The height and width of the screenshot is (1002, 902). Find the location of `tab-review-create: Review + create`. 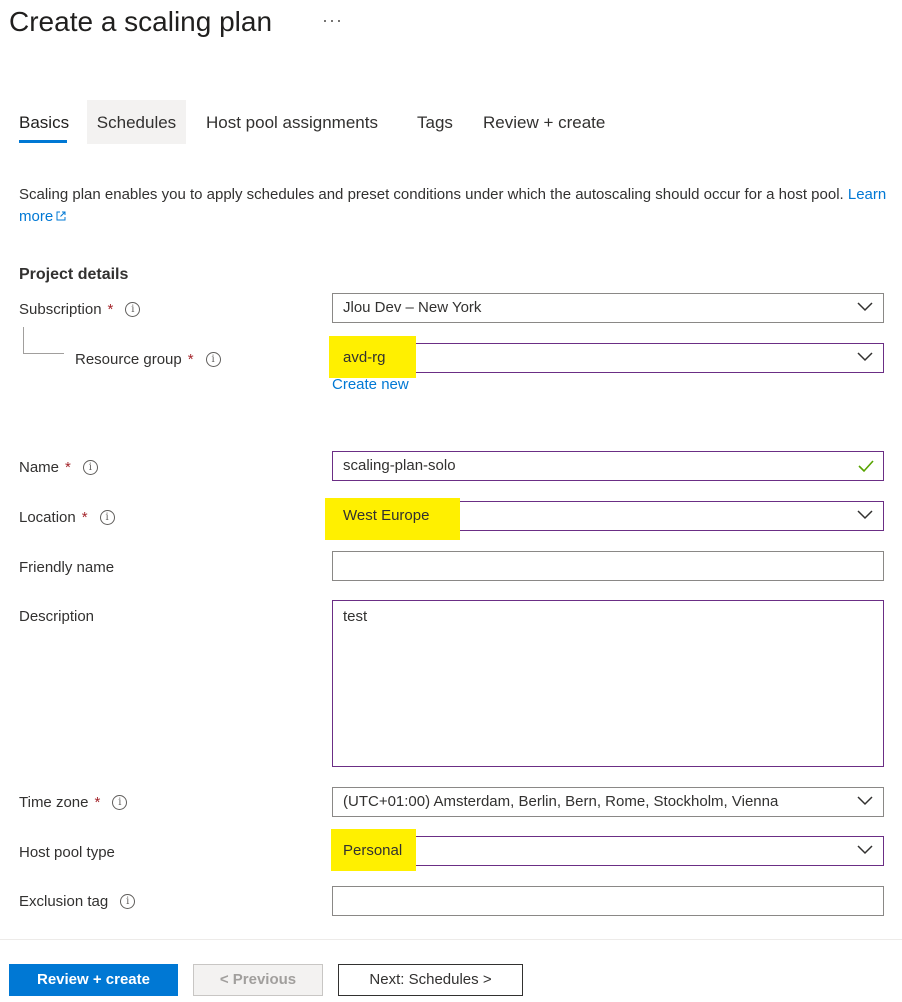

tab-review-create: Review + create is located at coordinates (544, 122).